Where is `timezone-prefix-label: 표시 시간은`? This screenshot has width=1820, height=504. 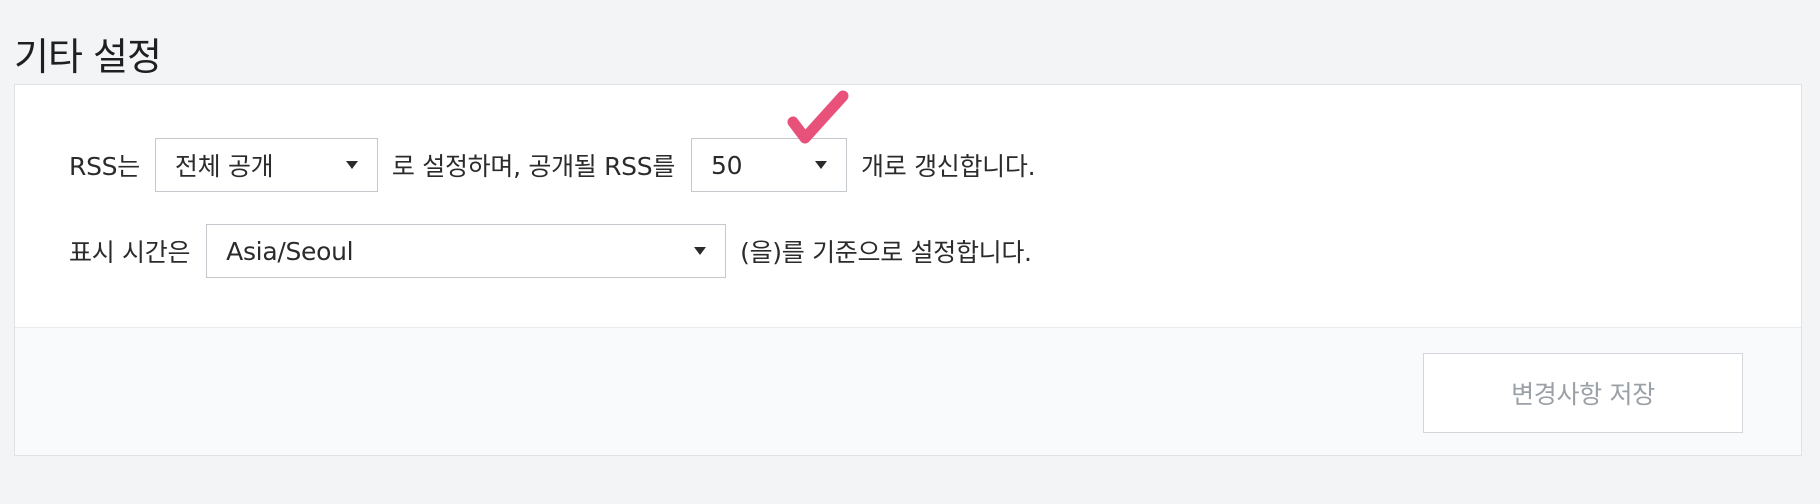
timezone-prefix-label: 표시 시간은 is located at coordinates (130, 252).